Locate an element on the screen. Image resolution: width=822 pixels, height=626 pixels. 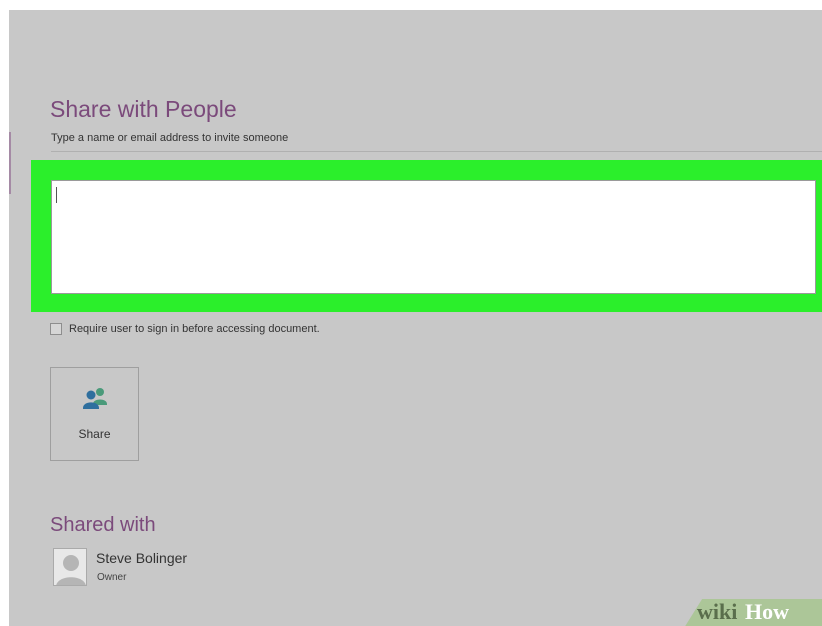
shared-with-heading: Shared with is located at coordinates (103, 525).